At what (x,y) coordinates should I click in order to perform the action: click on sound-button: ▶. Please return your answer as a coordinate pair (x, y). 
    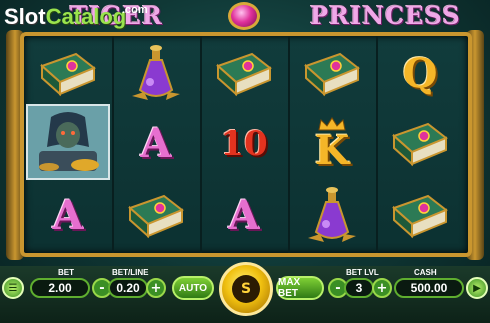
    Looking at the image, I should click on (477, 288).